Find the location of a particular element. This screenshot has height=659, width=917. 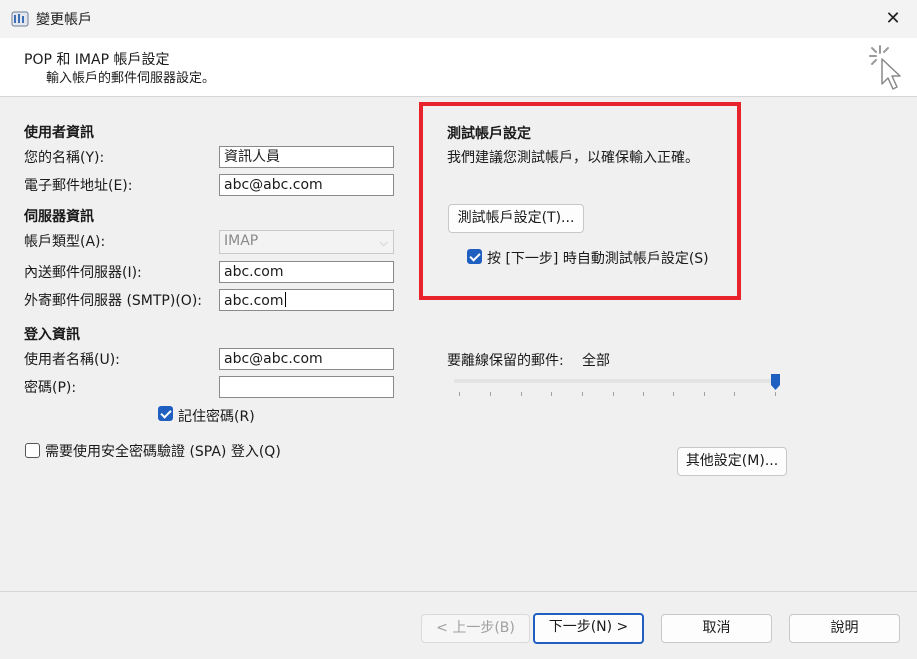

username-label: 使用者名稱(U): is located at coordinates (72, 360).